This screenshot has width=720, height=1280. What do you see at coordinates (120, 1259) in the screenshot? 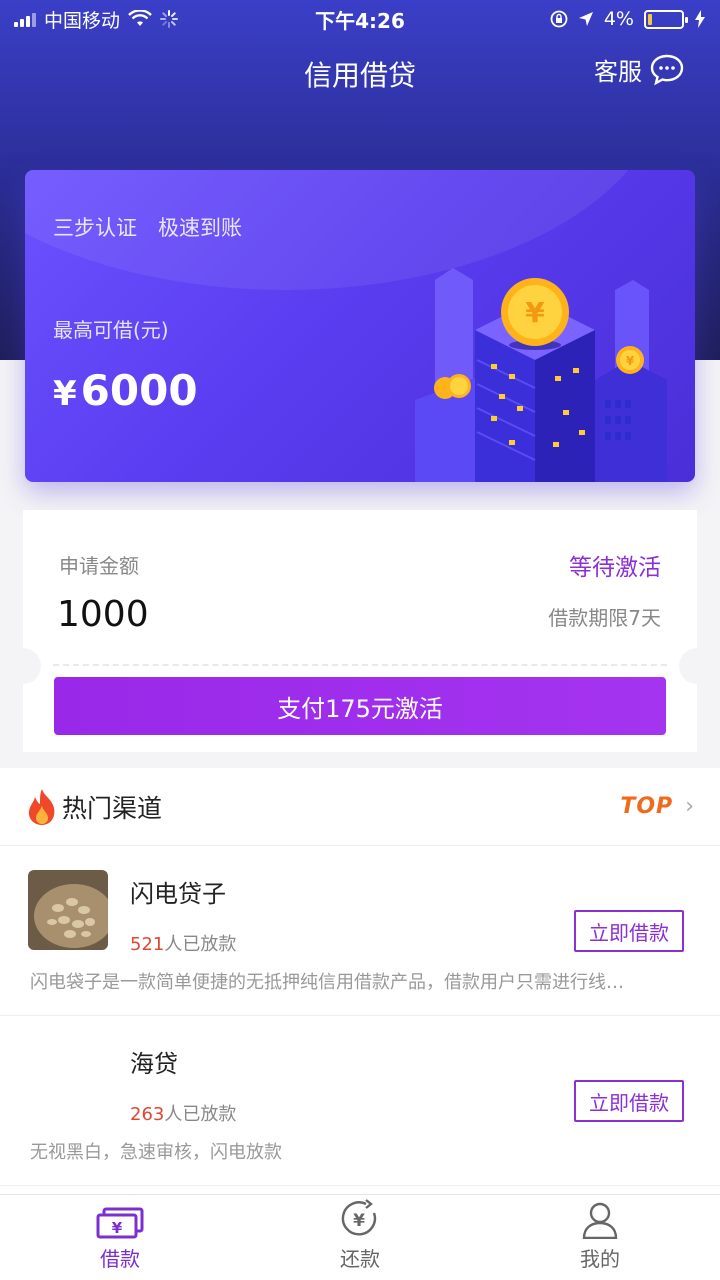
I see `tab-label: 借款` at bounding box center [120, 1259].